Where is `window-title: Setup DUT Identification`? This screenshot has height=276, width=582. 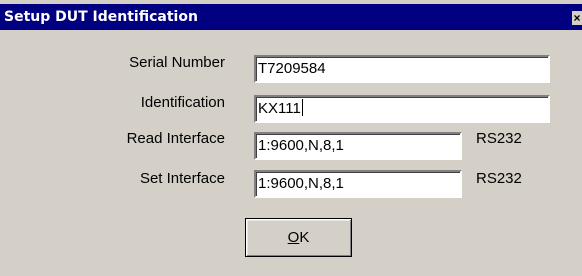
window-title: Setup DUT Identification is located at coordinates (101, 17).